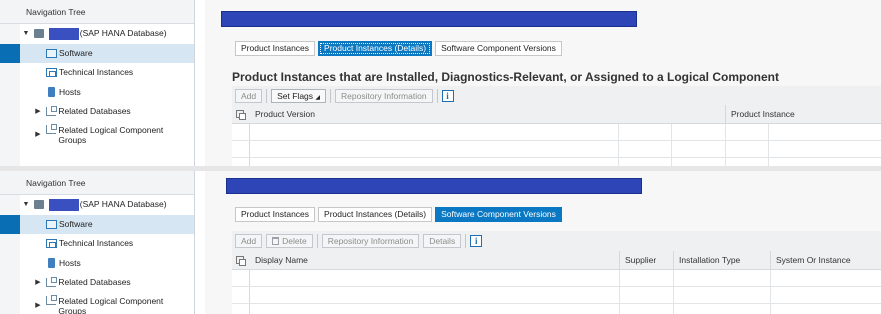 Image resolution: width=881 pixels, height=314 pixels. I want to click on nav-gutter, so click(10, 254).